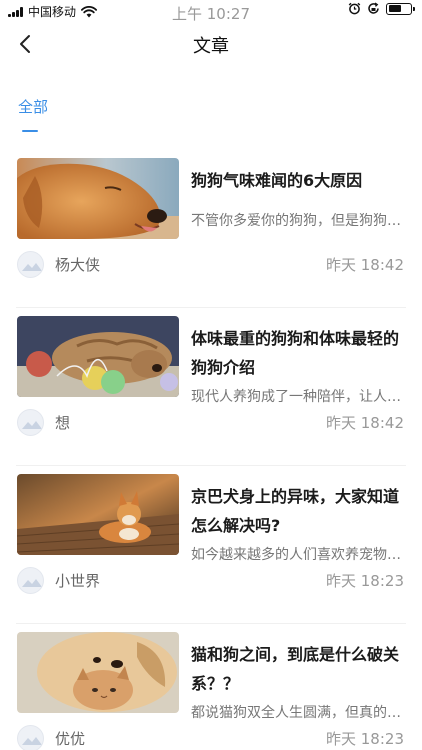 Image resolution: width=422 pixels, height=750 pixels. Describe the element at coordinates (63, 423) in the screenshot. I see `author-name: 想` at that location.